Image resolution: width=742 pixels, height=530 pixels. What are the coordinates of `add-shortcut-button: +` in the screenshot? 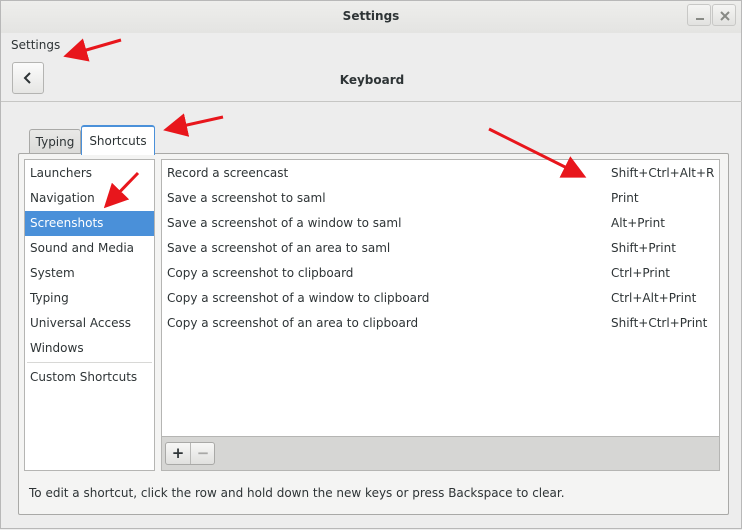 It's located at (178, 453).